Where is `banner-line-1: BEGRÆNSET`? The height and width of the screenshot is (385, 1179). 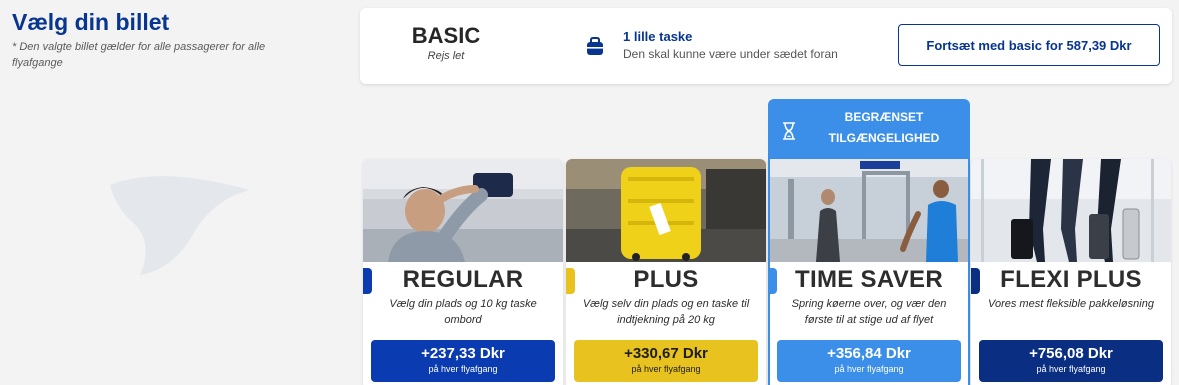
banner-line-1: BEGRÆNSET is located at coordinates (884, 117).